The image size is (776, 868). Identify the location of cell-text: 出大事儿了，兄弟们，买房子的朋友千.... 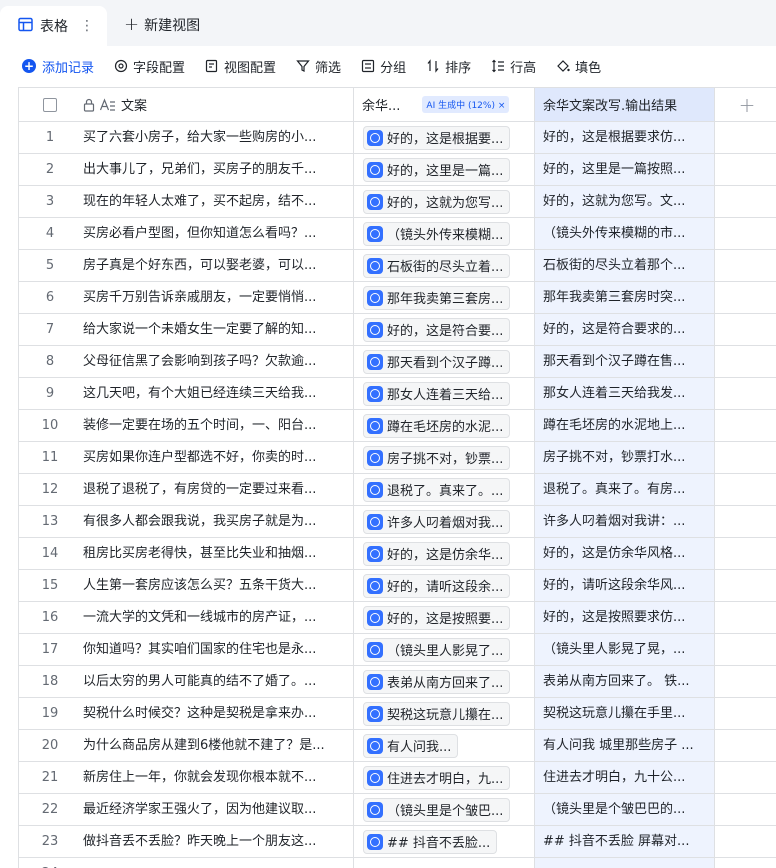
(217, 169).